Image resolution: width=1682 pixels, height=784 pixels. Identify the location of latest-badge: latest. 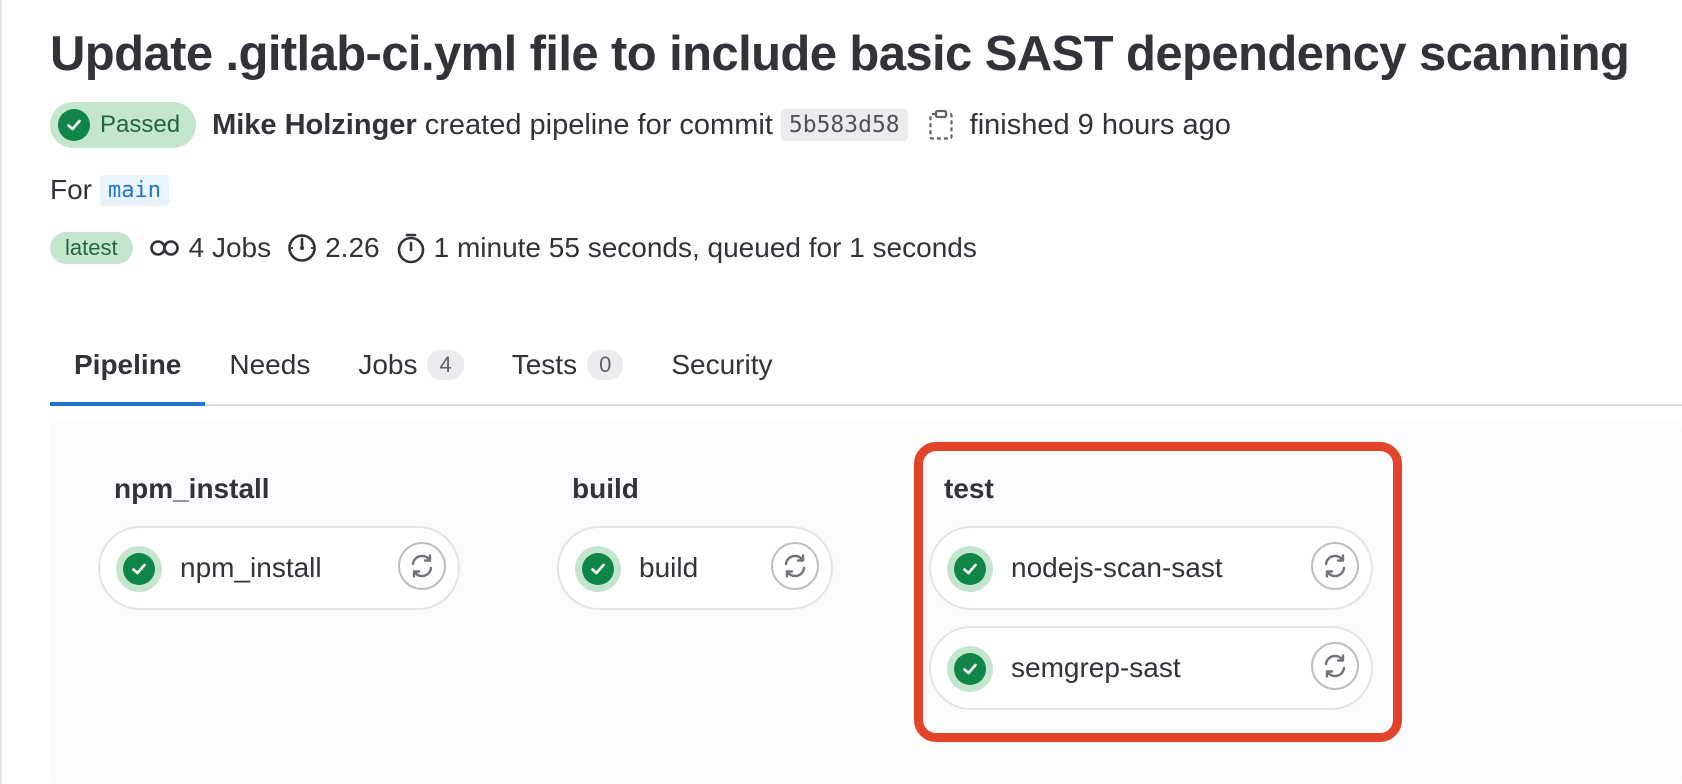
(91, 248).